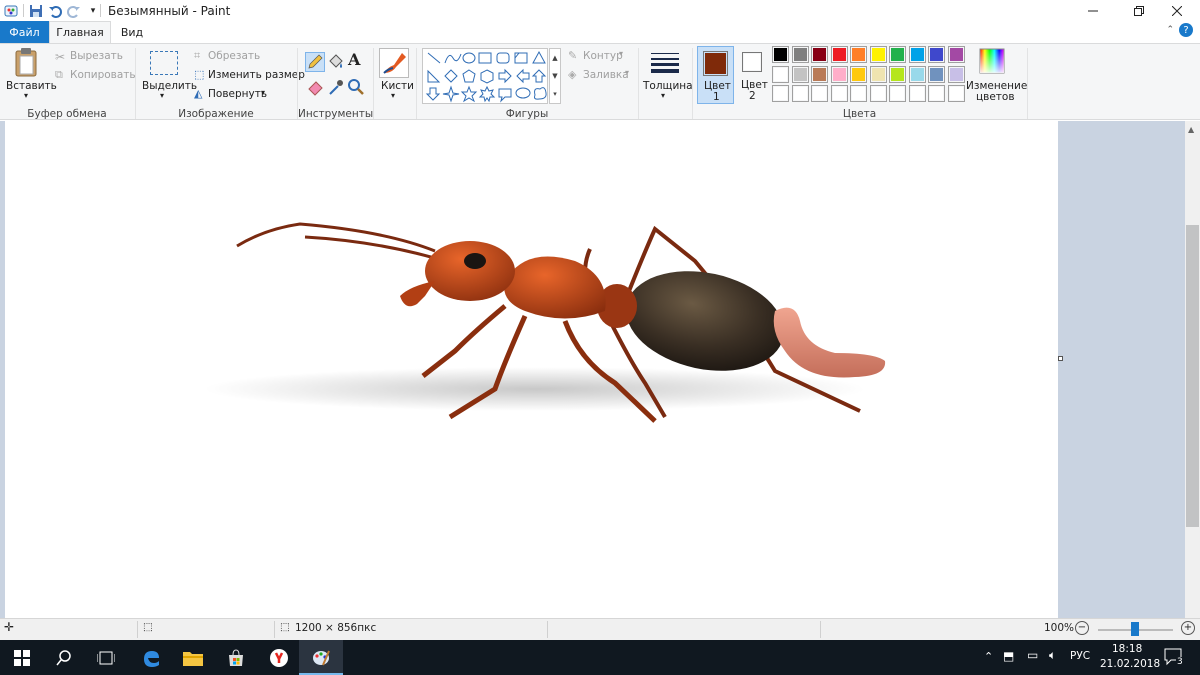  What do you see at coordinates (315, 62) in the screenshot?
I see `pencil-icon` at bounding box center [315, 62].